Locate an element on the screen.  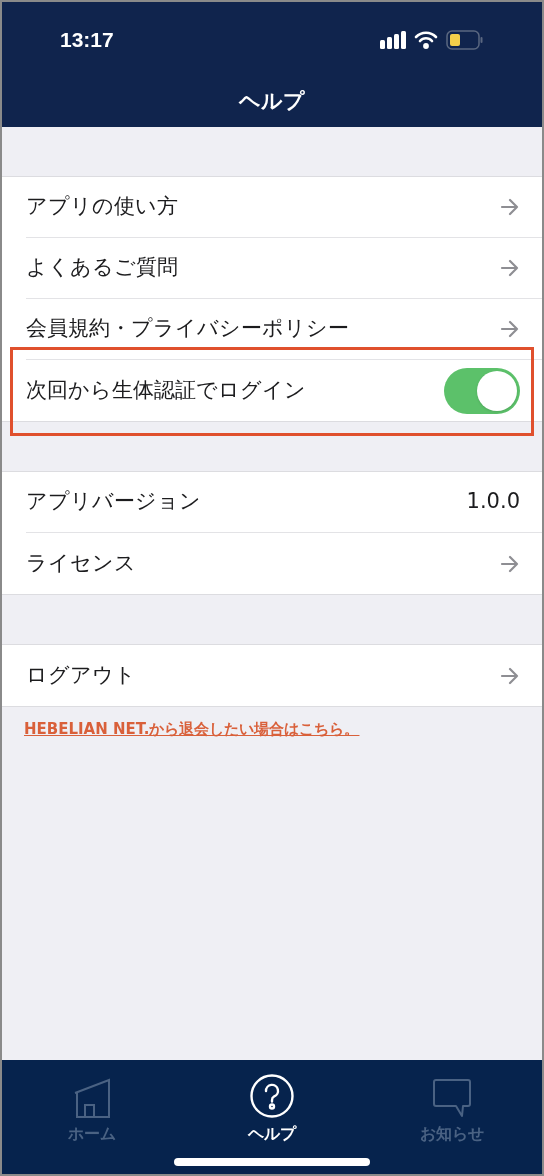
row-label: アプリバージョン is located at coordinates (246, 502).